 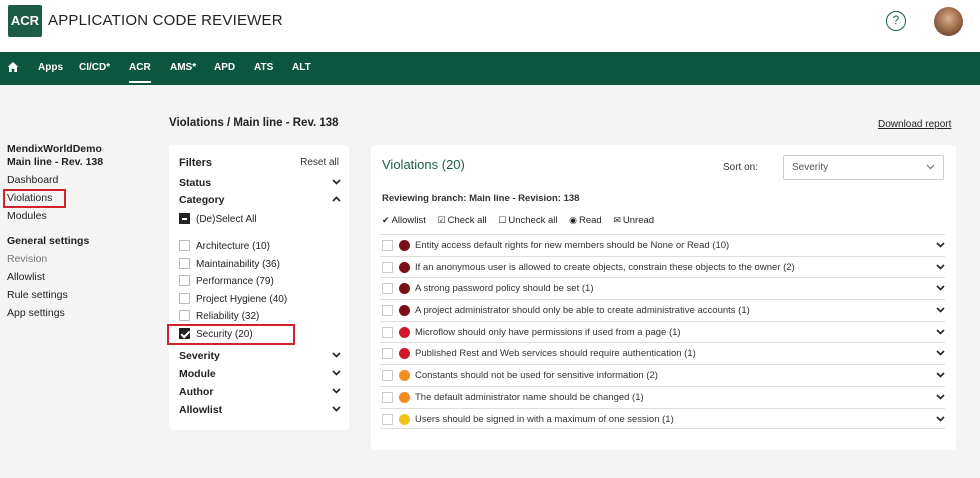 I want to click on filter-allowlist-label: Allowlist, so click(x=201, y=410).